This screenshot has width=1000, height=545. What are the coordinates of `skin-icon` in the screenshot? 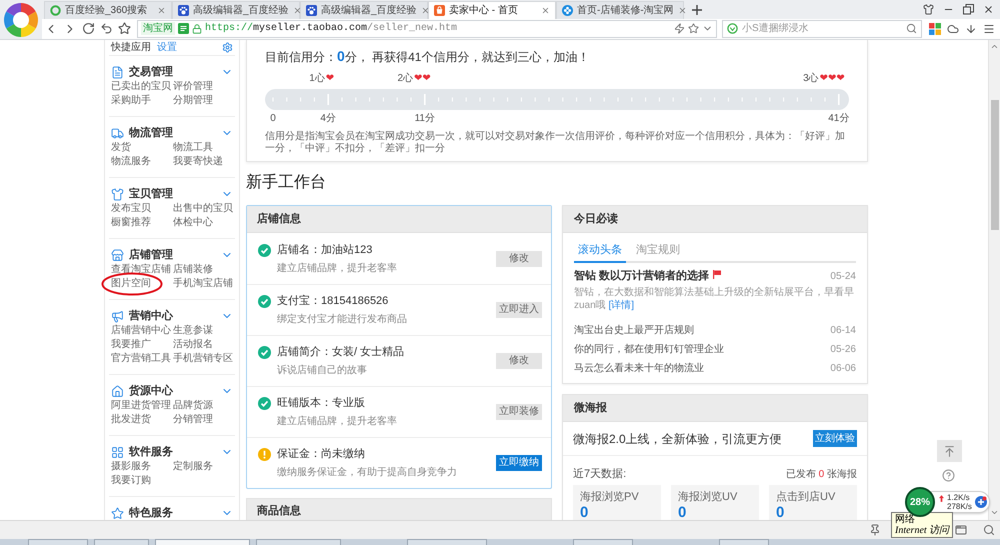 It's located at (928, 9).